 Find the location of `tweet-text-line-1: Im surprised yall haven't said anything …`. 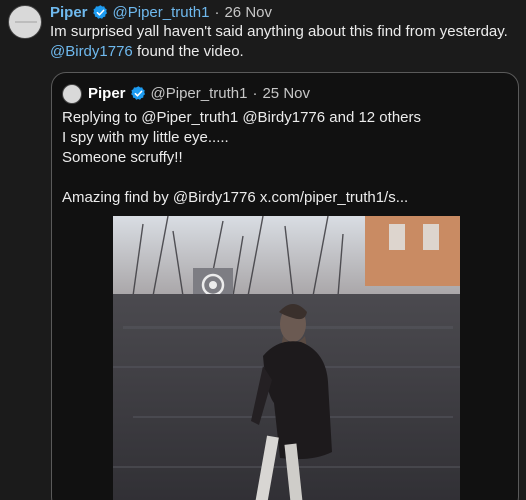

tweet-text-line-1: Im surprised yall haven't said anything … is located at coordinates (279, 31).